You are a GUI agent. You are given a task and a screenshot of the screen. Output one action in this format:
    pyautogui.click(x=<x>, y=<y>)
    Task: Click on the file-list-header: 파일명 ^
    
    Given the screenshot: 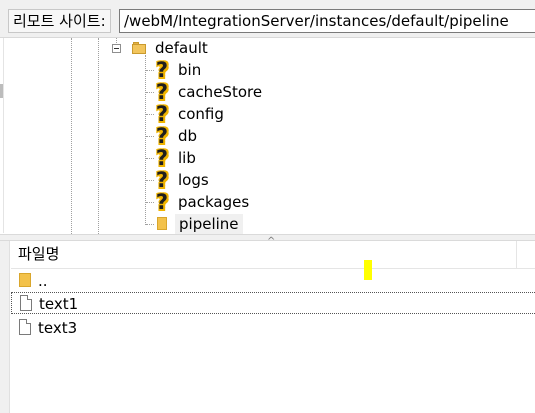 What is the action you would take?
    pyautogui.click(x=273, y=253)
    